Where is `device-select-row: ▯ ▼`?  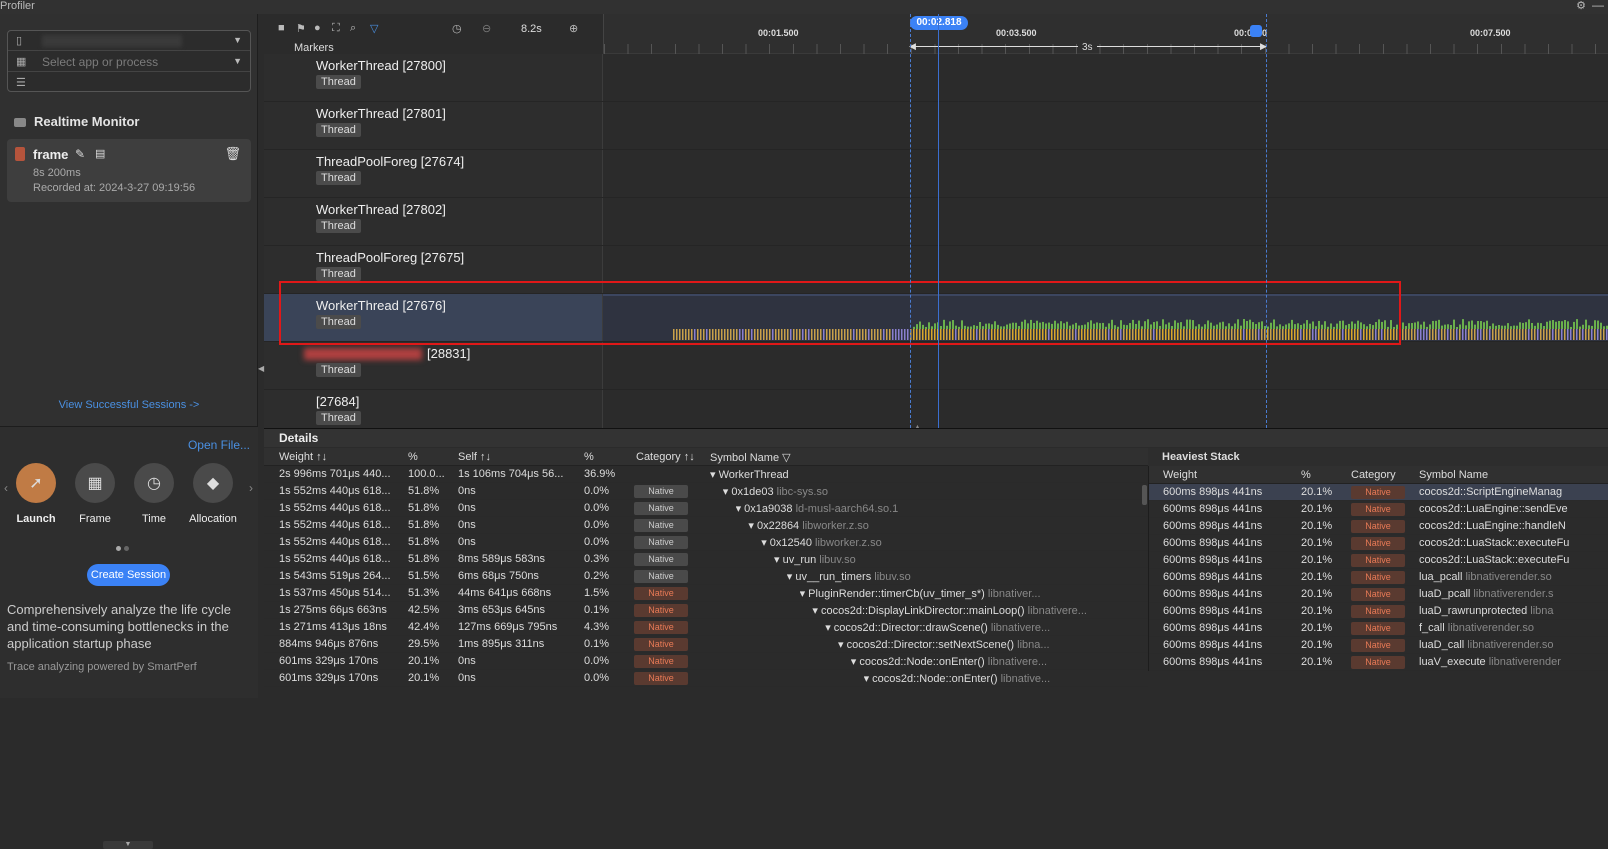
device-select-row: ▯ ▼ is located at coordinates (129, 41).